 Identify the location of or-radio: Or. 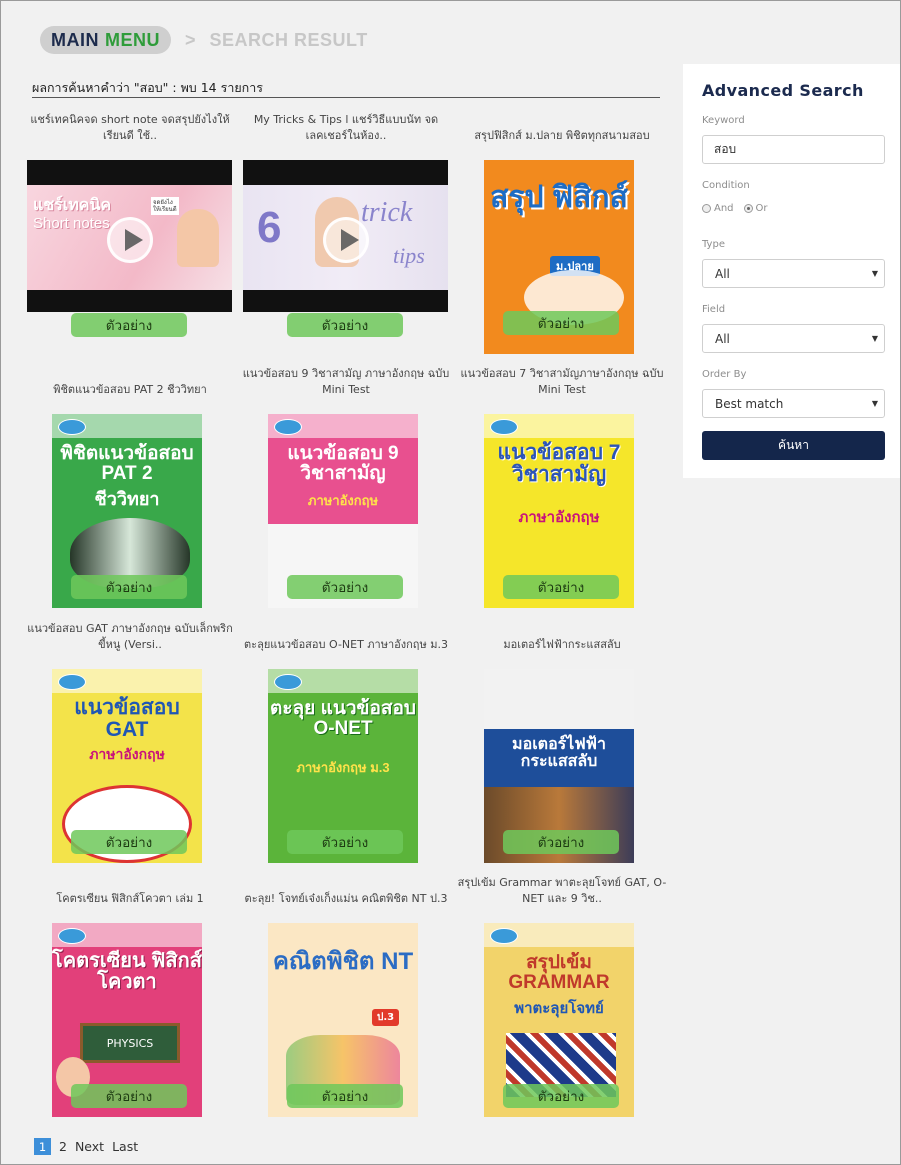
(755, 208).